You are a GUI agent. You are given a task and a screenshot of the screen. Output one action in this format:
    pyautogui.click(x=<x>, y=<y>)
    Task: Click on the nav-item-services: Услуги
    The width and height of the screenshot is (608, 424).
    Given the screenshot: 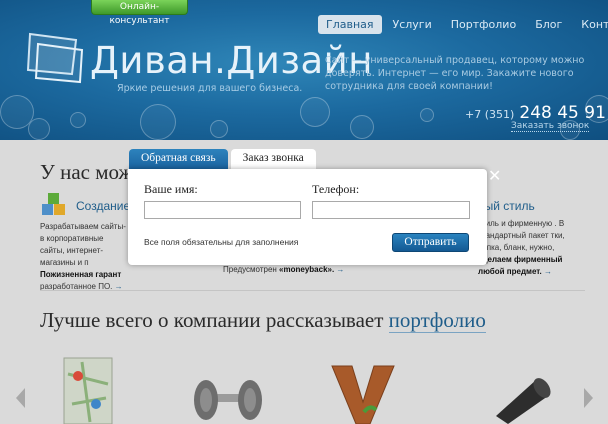 What is the action you would take?
    pyautogui.click(x=412, y=24)
    